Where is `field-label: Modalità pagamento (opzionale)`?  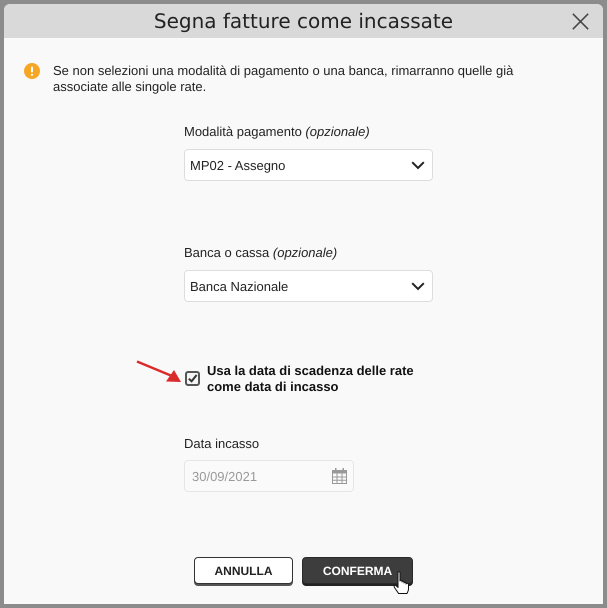
field-label: Modalità pagamento (opzionale) is located at coordinates (277, 132).